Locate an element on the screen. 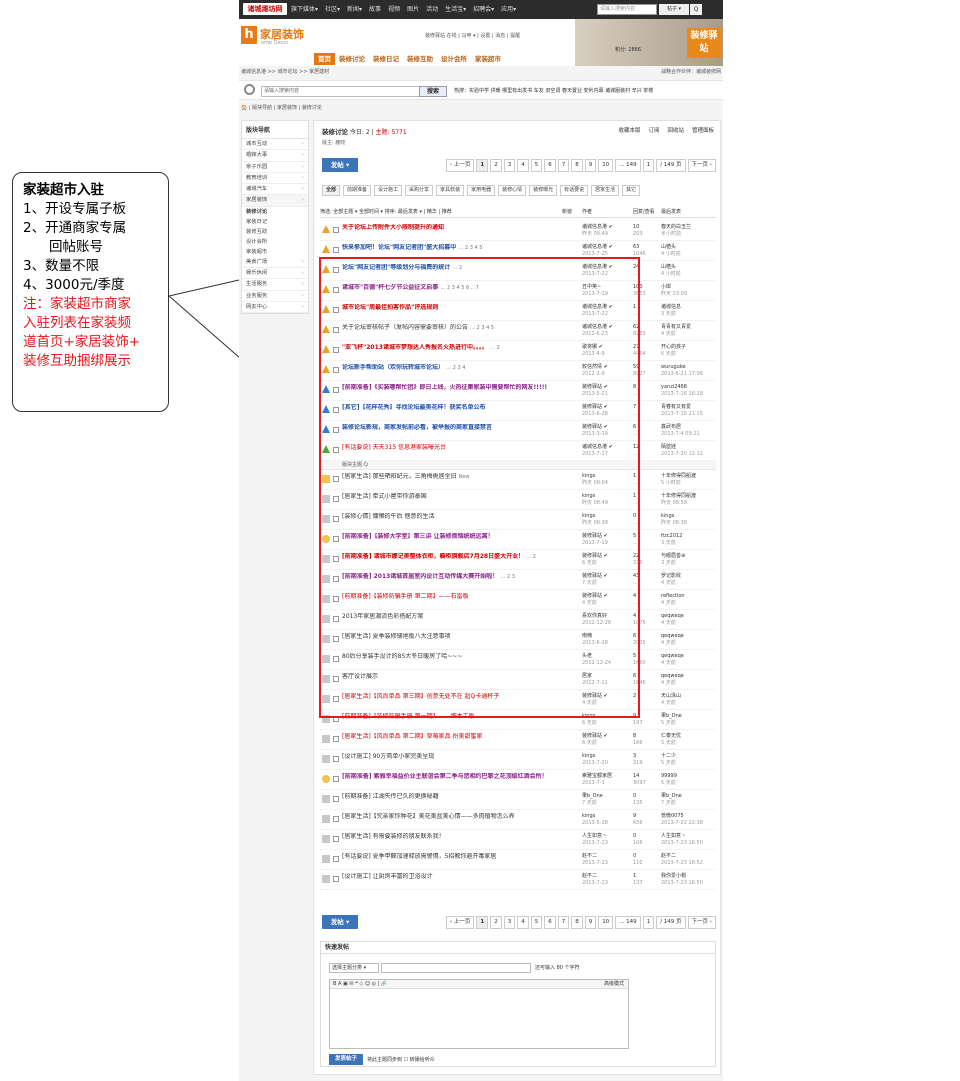 Image resolution: width=960 pixels, height=1081 pixels. thread-title: [居家生活]【风尚单品 第二期】草莓家品 扮美甜蜜家 is located at coordinates (460, 737).